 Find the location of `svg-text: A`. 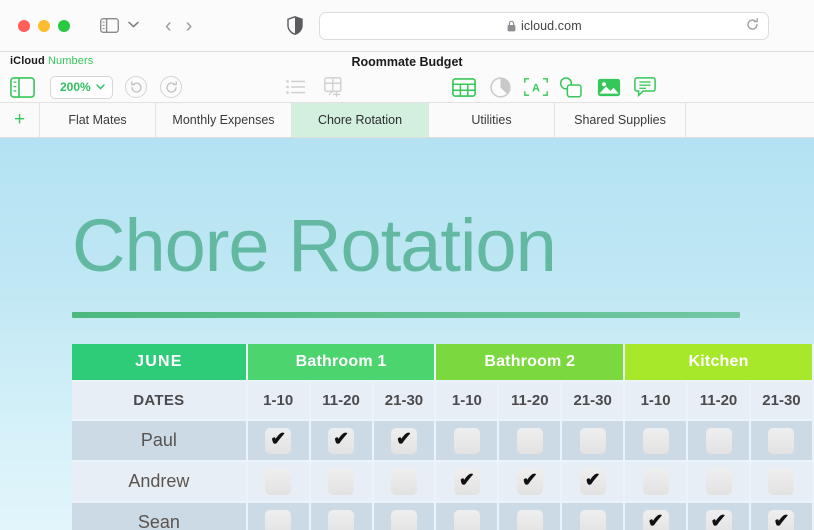

svg-text: A is located at coordinates (536, 88).